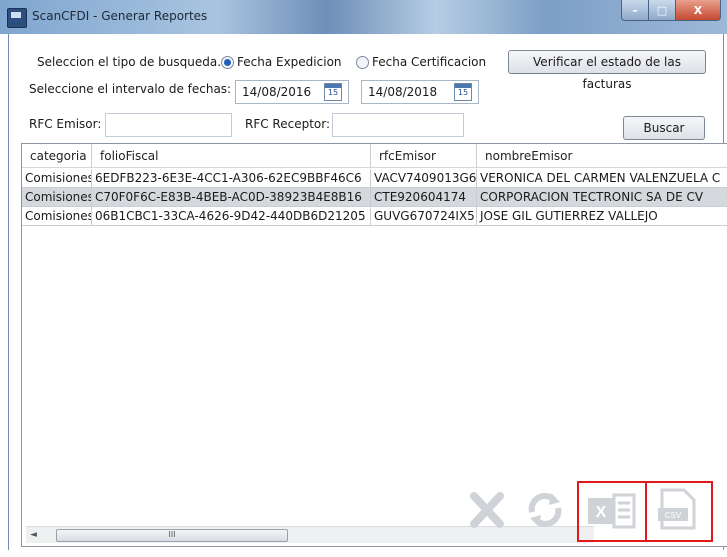 This screenshot has width=727, height=557. What do you see at coordinates (424, 178) in the screenshot?
I see `table-cell: VACV7409013G6` at bounding box center [424, 178].